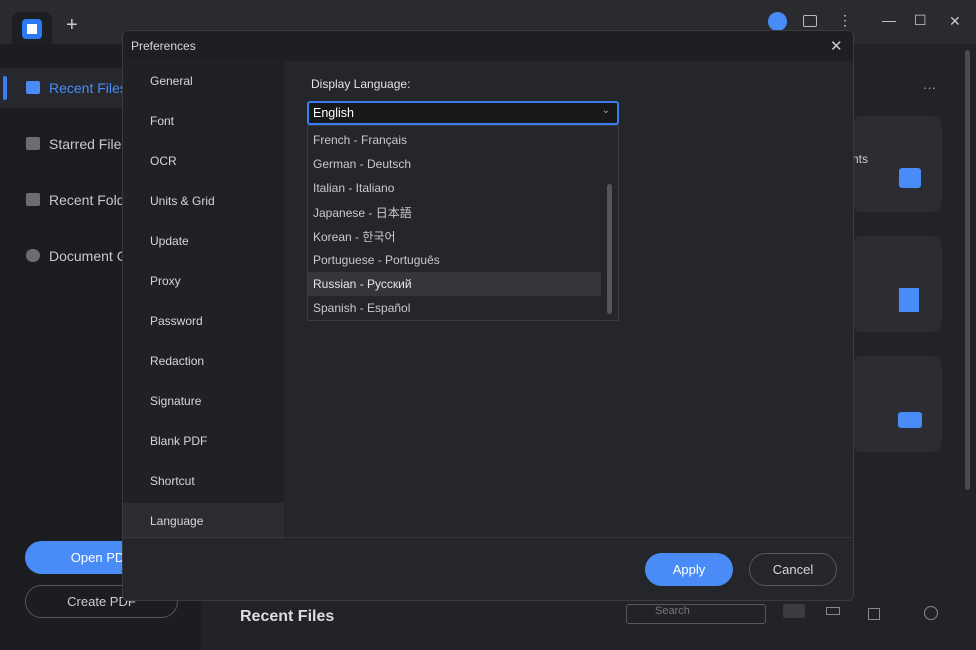 This screenshot has width=976, height=650. What do you see at coordinates (454, 236) in the screenshot?
I see `language-option: Korean - 한국어` at bounding box center [454, 236].